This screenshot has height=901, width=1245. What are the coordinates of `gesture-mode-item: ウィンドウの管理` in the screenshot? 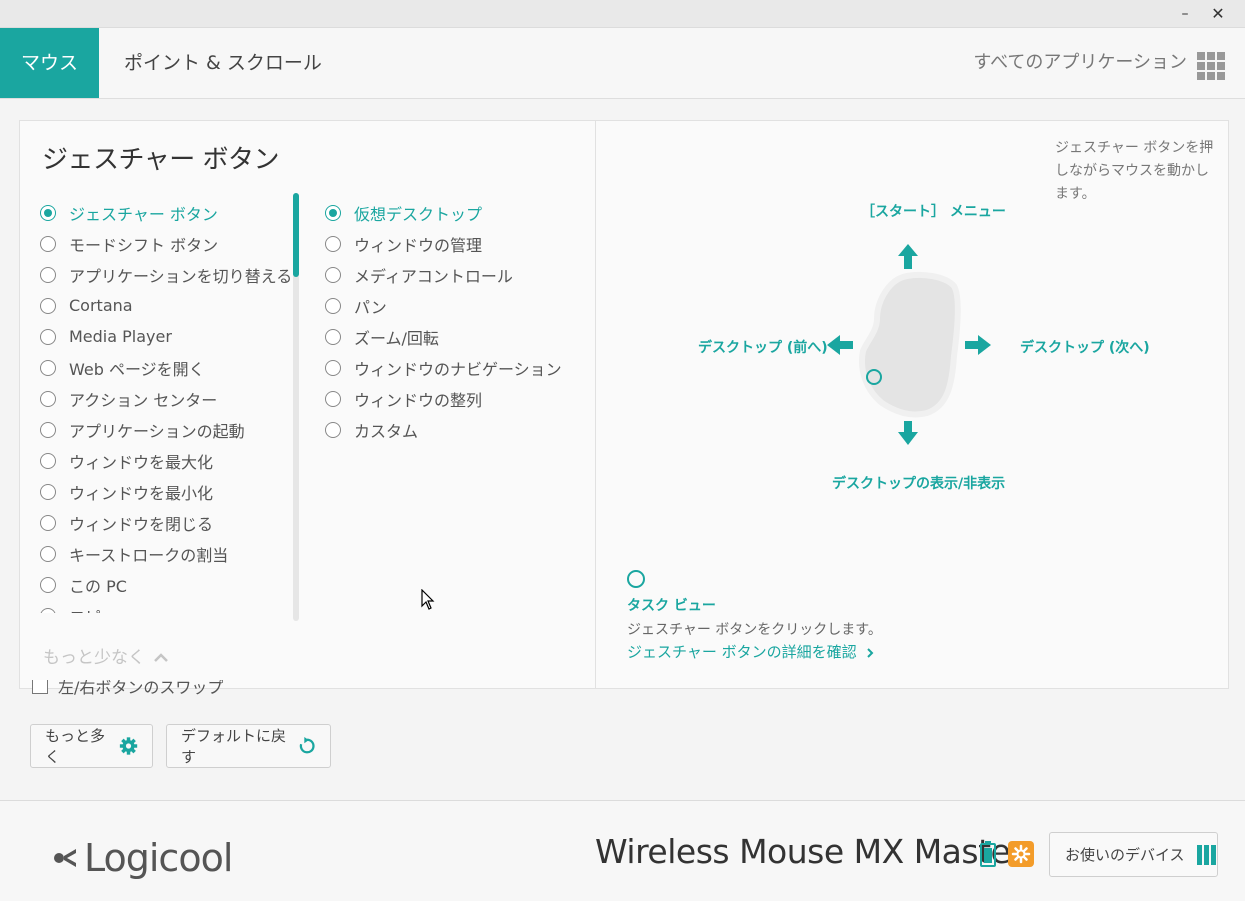 It's located at (455, 243).